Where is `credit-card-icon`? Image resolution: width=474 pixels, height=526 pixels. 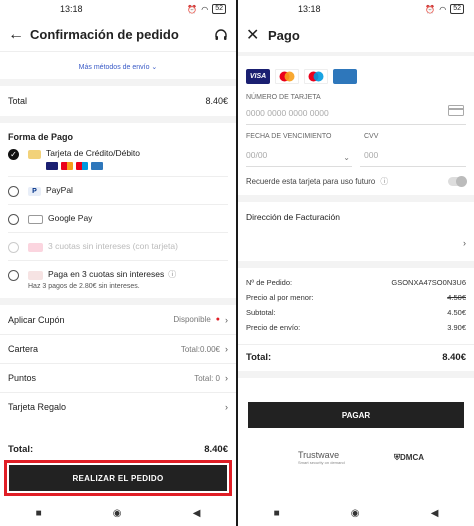
credit-card-icon is located at coordinates (34, 154).